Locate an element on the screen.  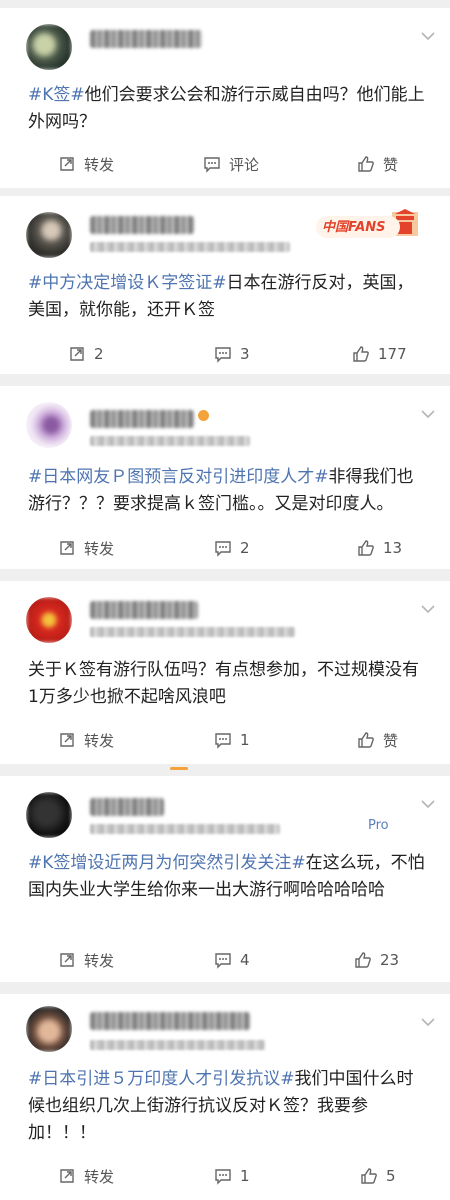
repost-button: 2 is located at coordinates (86, 354).